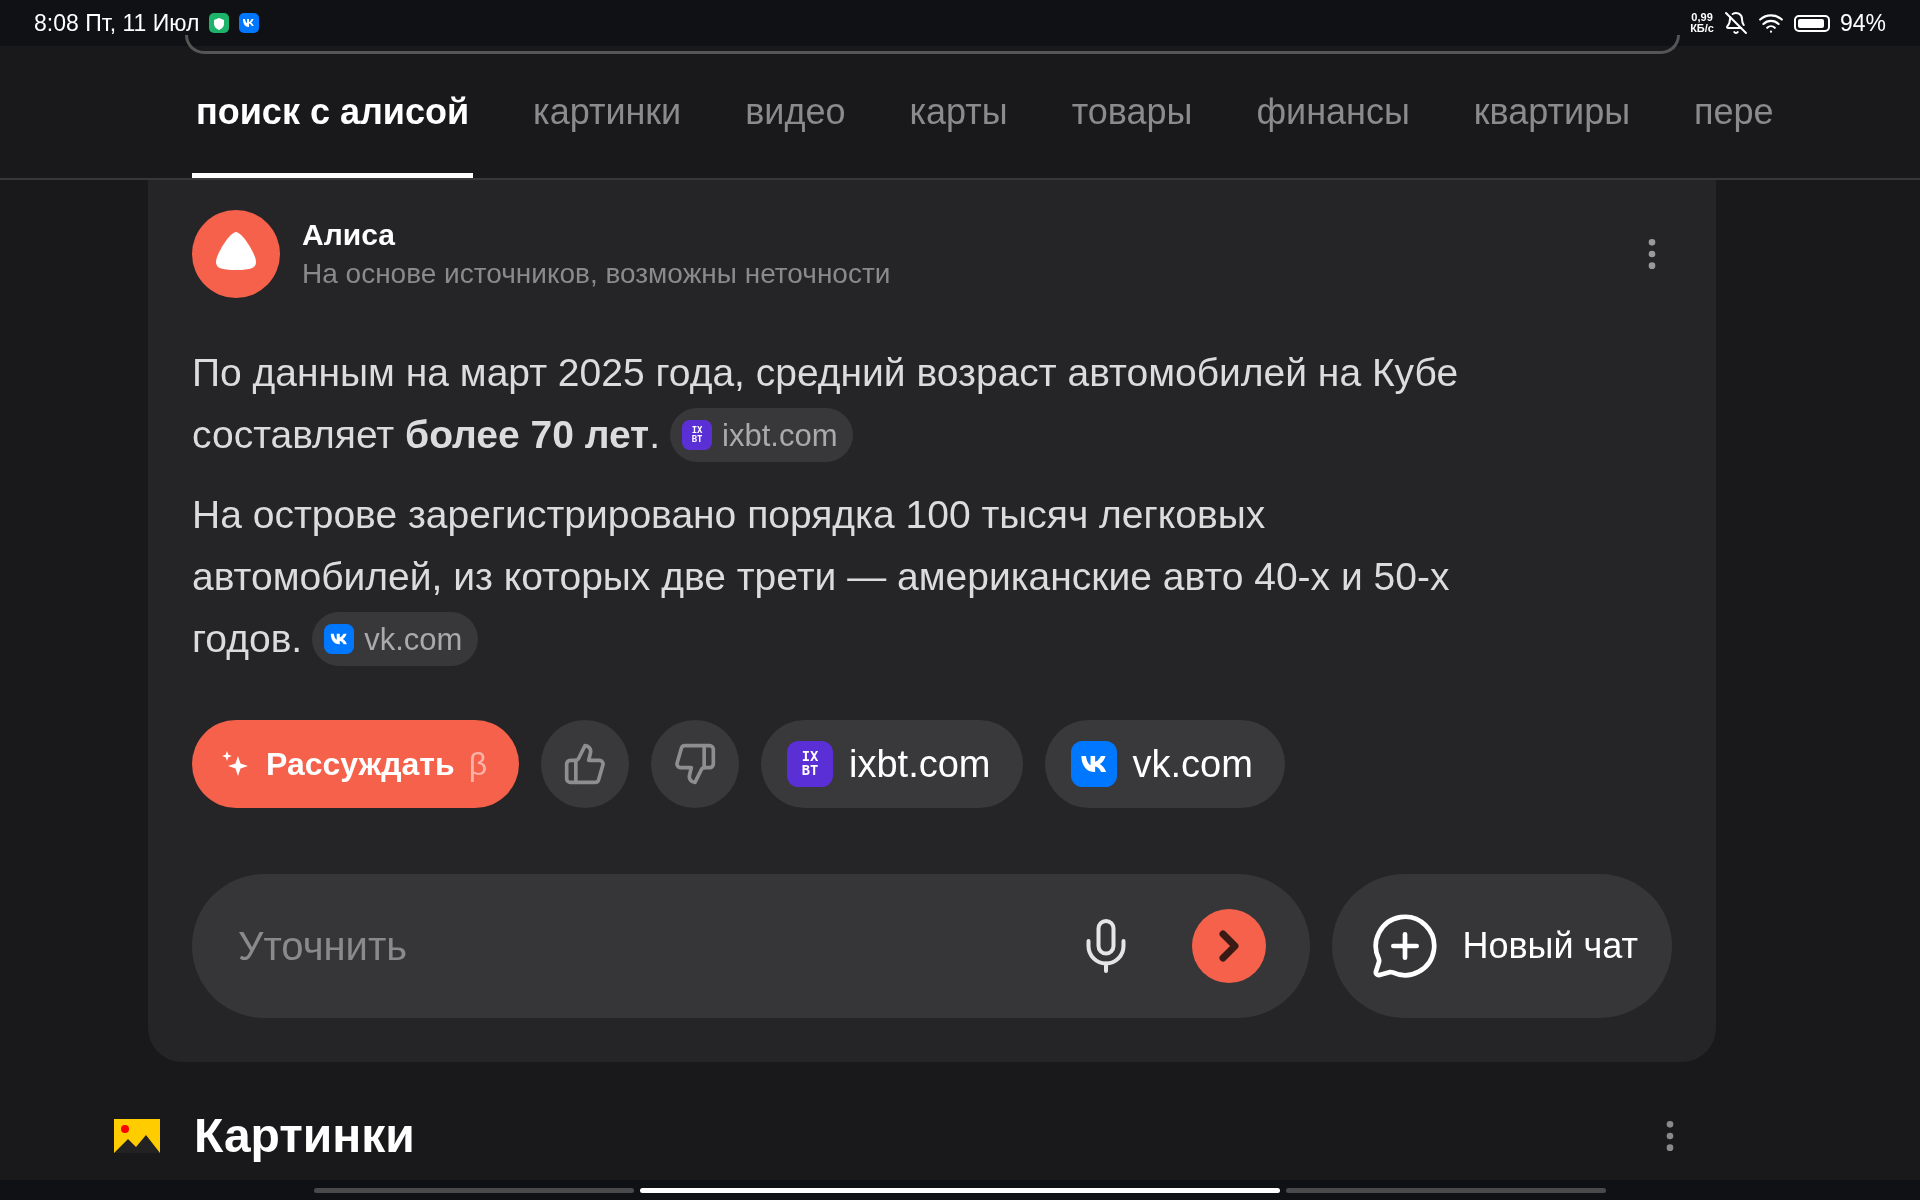  I want to click on search-tab: пере, so click(1734, 112).